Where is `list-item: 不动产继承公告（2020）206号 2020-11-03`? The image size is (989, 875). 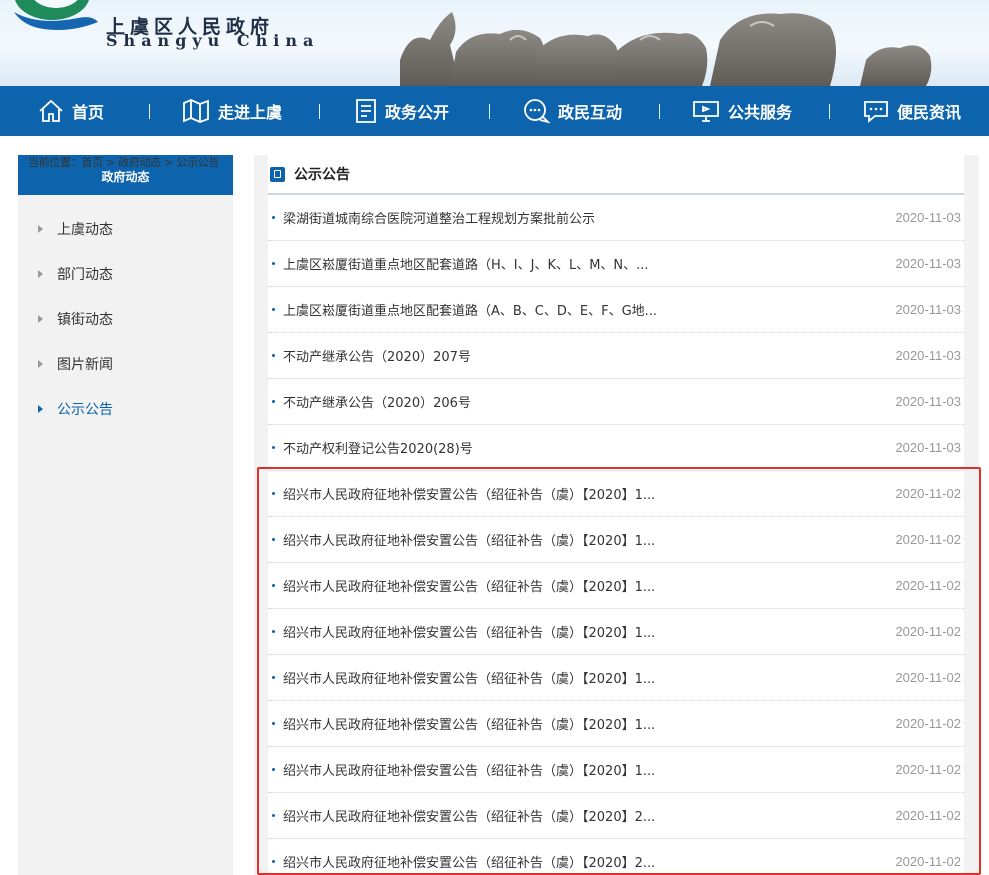
list-item: 不动产继承公告（2020）206号 2020-11-03 is located at coordinates (616, 402).